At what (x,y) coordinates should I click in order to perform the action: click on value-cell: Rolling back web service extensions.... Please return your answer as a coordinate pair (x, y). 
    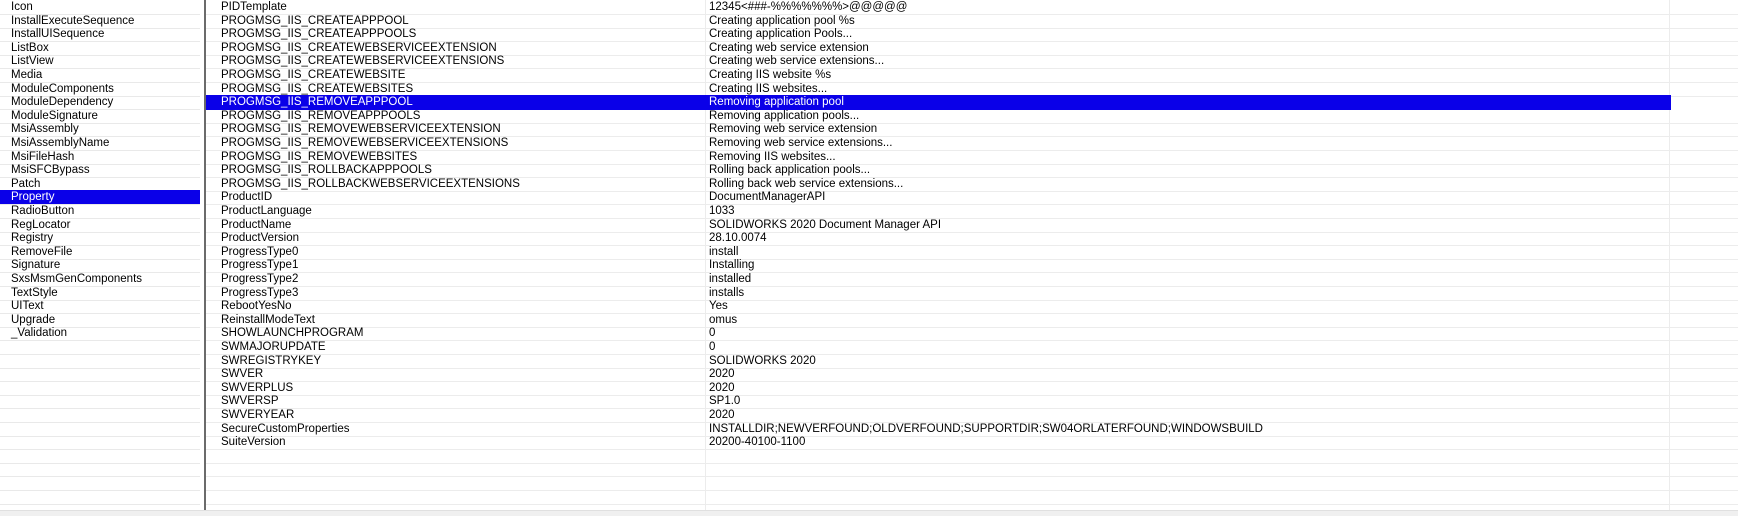
    Looking at the image, I should click on (1189, 184).